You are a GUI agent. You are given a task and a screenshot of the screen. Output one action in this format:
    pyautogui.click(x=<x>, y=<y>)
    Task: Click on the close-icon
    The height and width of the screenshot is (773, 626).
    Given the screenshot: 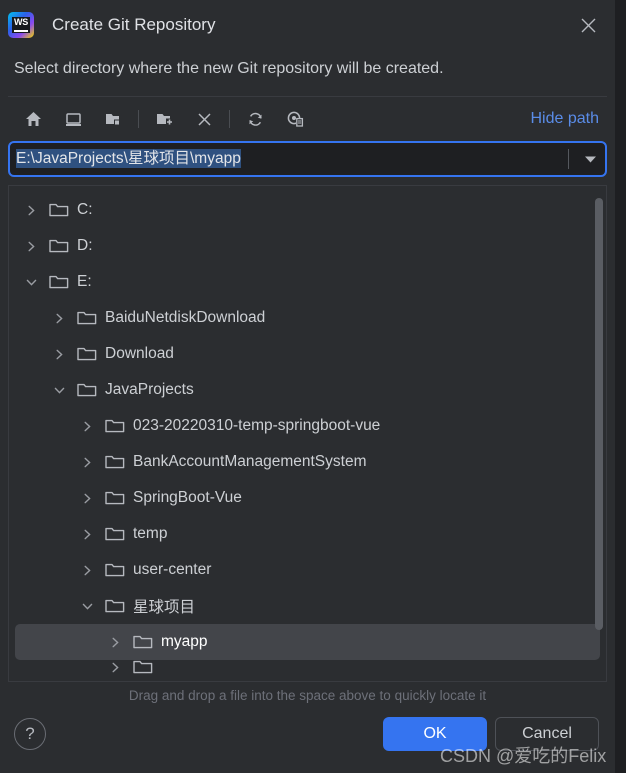 What is the action you would take?
    pyautogui.click(x=588, y=25)
    